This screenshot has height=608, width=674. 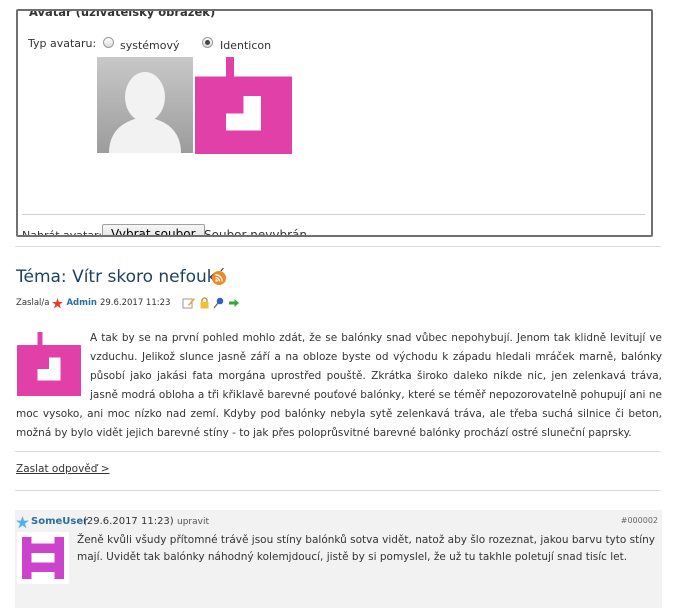 What do you see at coordinates (189, 303) in the screenshot?
I see `edit-icon` at bounding box center [189, 303].